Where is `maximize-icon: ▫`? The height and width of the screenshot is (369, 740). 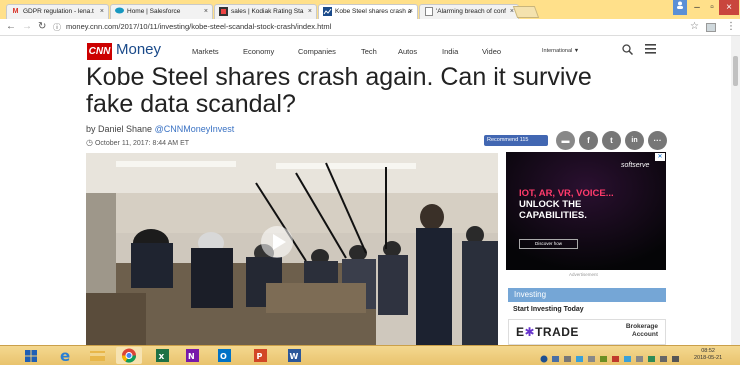 maximize-icon: ▫ is located at coordinates (712, 7).